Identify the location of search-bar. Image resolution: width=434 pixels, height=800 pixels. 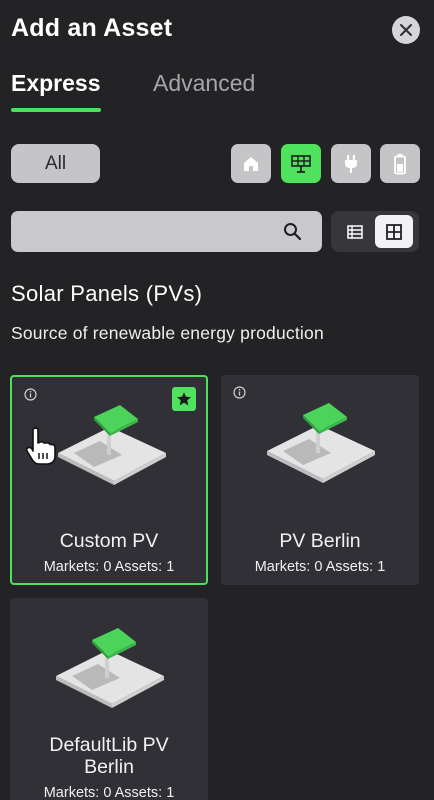
(166, 231).